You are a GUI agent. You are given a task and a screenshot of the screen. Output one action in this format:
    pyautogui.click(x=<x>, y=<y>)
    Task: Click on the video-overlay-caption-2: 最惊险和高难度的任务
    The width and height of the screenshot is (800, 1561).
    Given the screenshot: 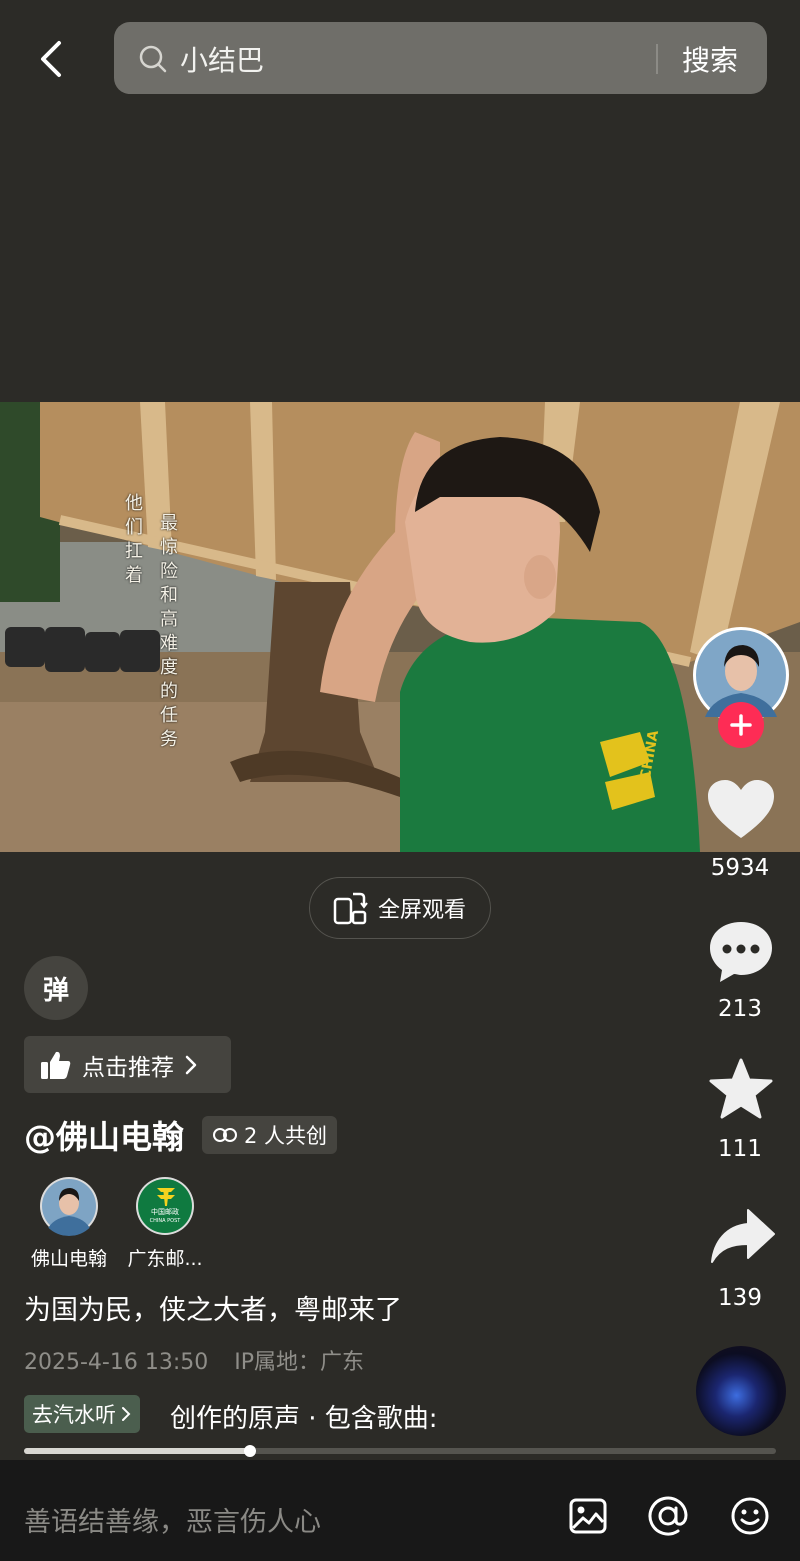 What is the action you would take?
    pyautogui.click(x=169, y=631)
    